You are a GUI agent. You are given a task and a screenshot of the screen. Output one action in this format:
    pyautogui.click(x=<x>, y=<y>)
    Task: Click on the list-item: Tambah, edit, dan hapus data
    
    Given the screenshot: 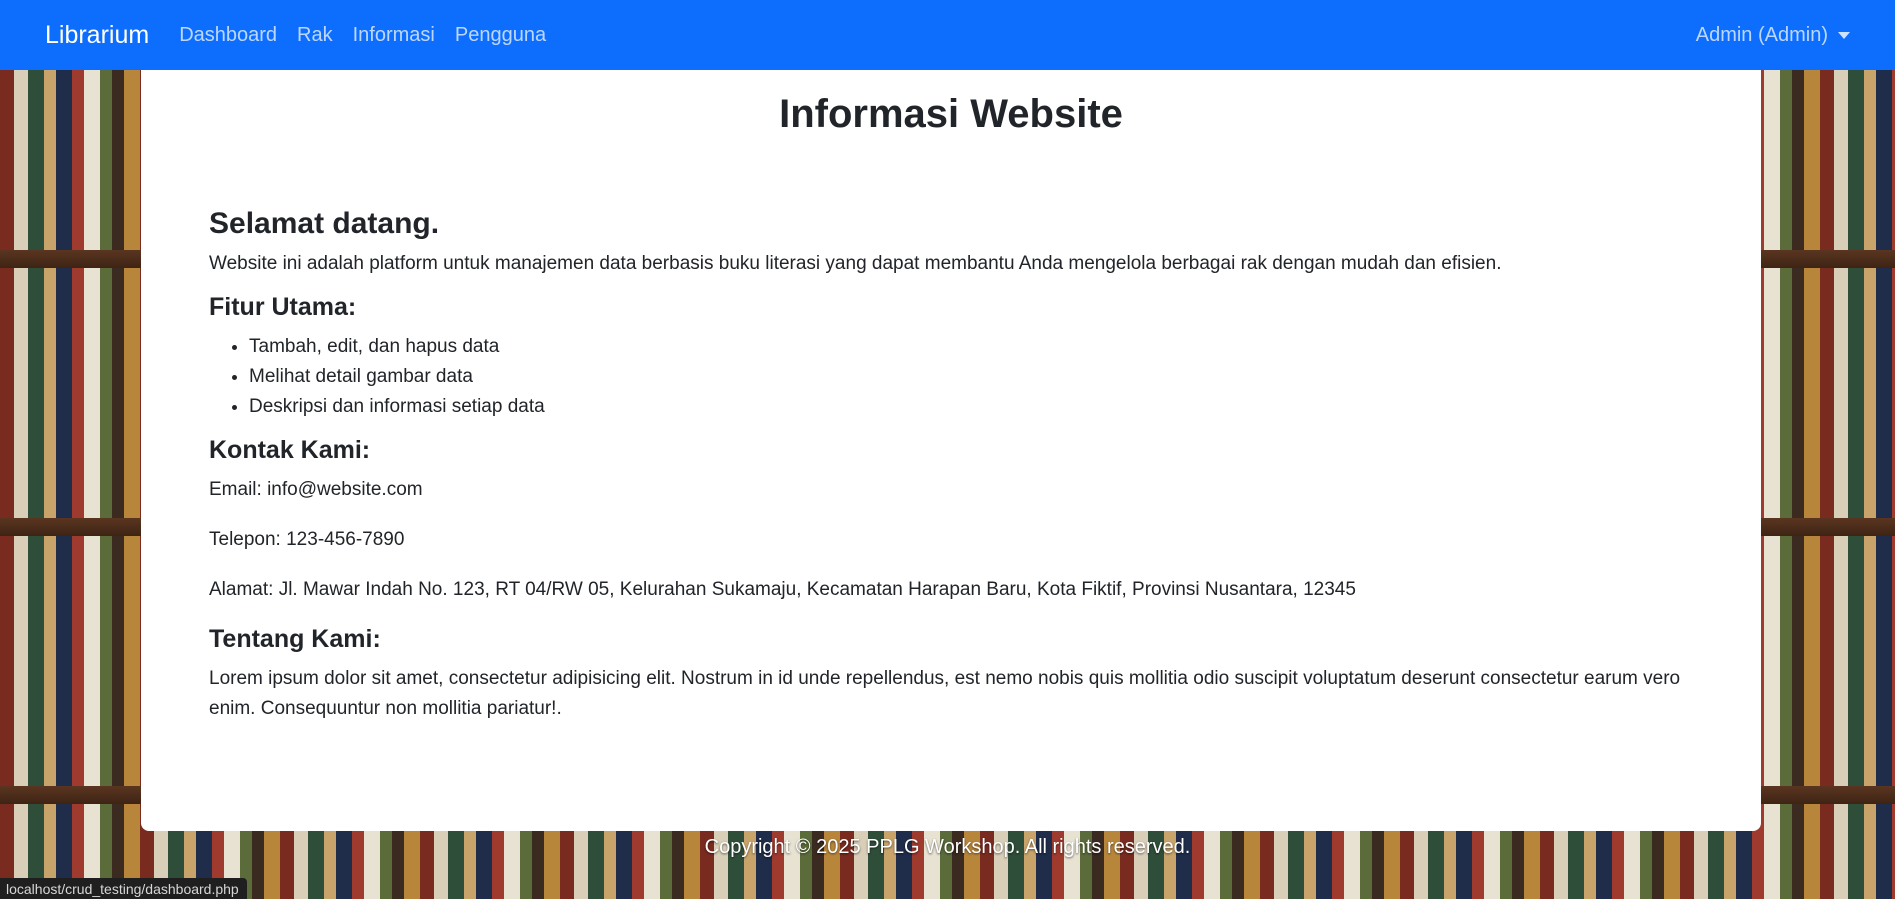 What is the action you would take?
    pyautogui.click(x=971, y=347)
    